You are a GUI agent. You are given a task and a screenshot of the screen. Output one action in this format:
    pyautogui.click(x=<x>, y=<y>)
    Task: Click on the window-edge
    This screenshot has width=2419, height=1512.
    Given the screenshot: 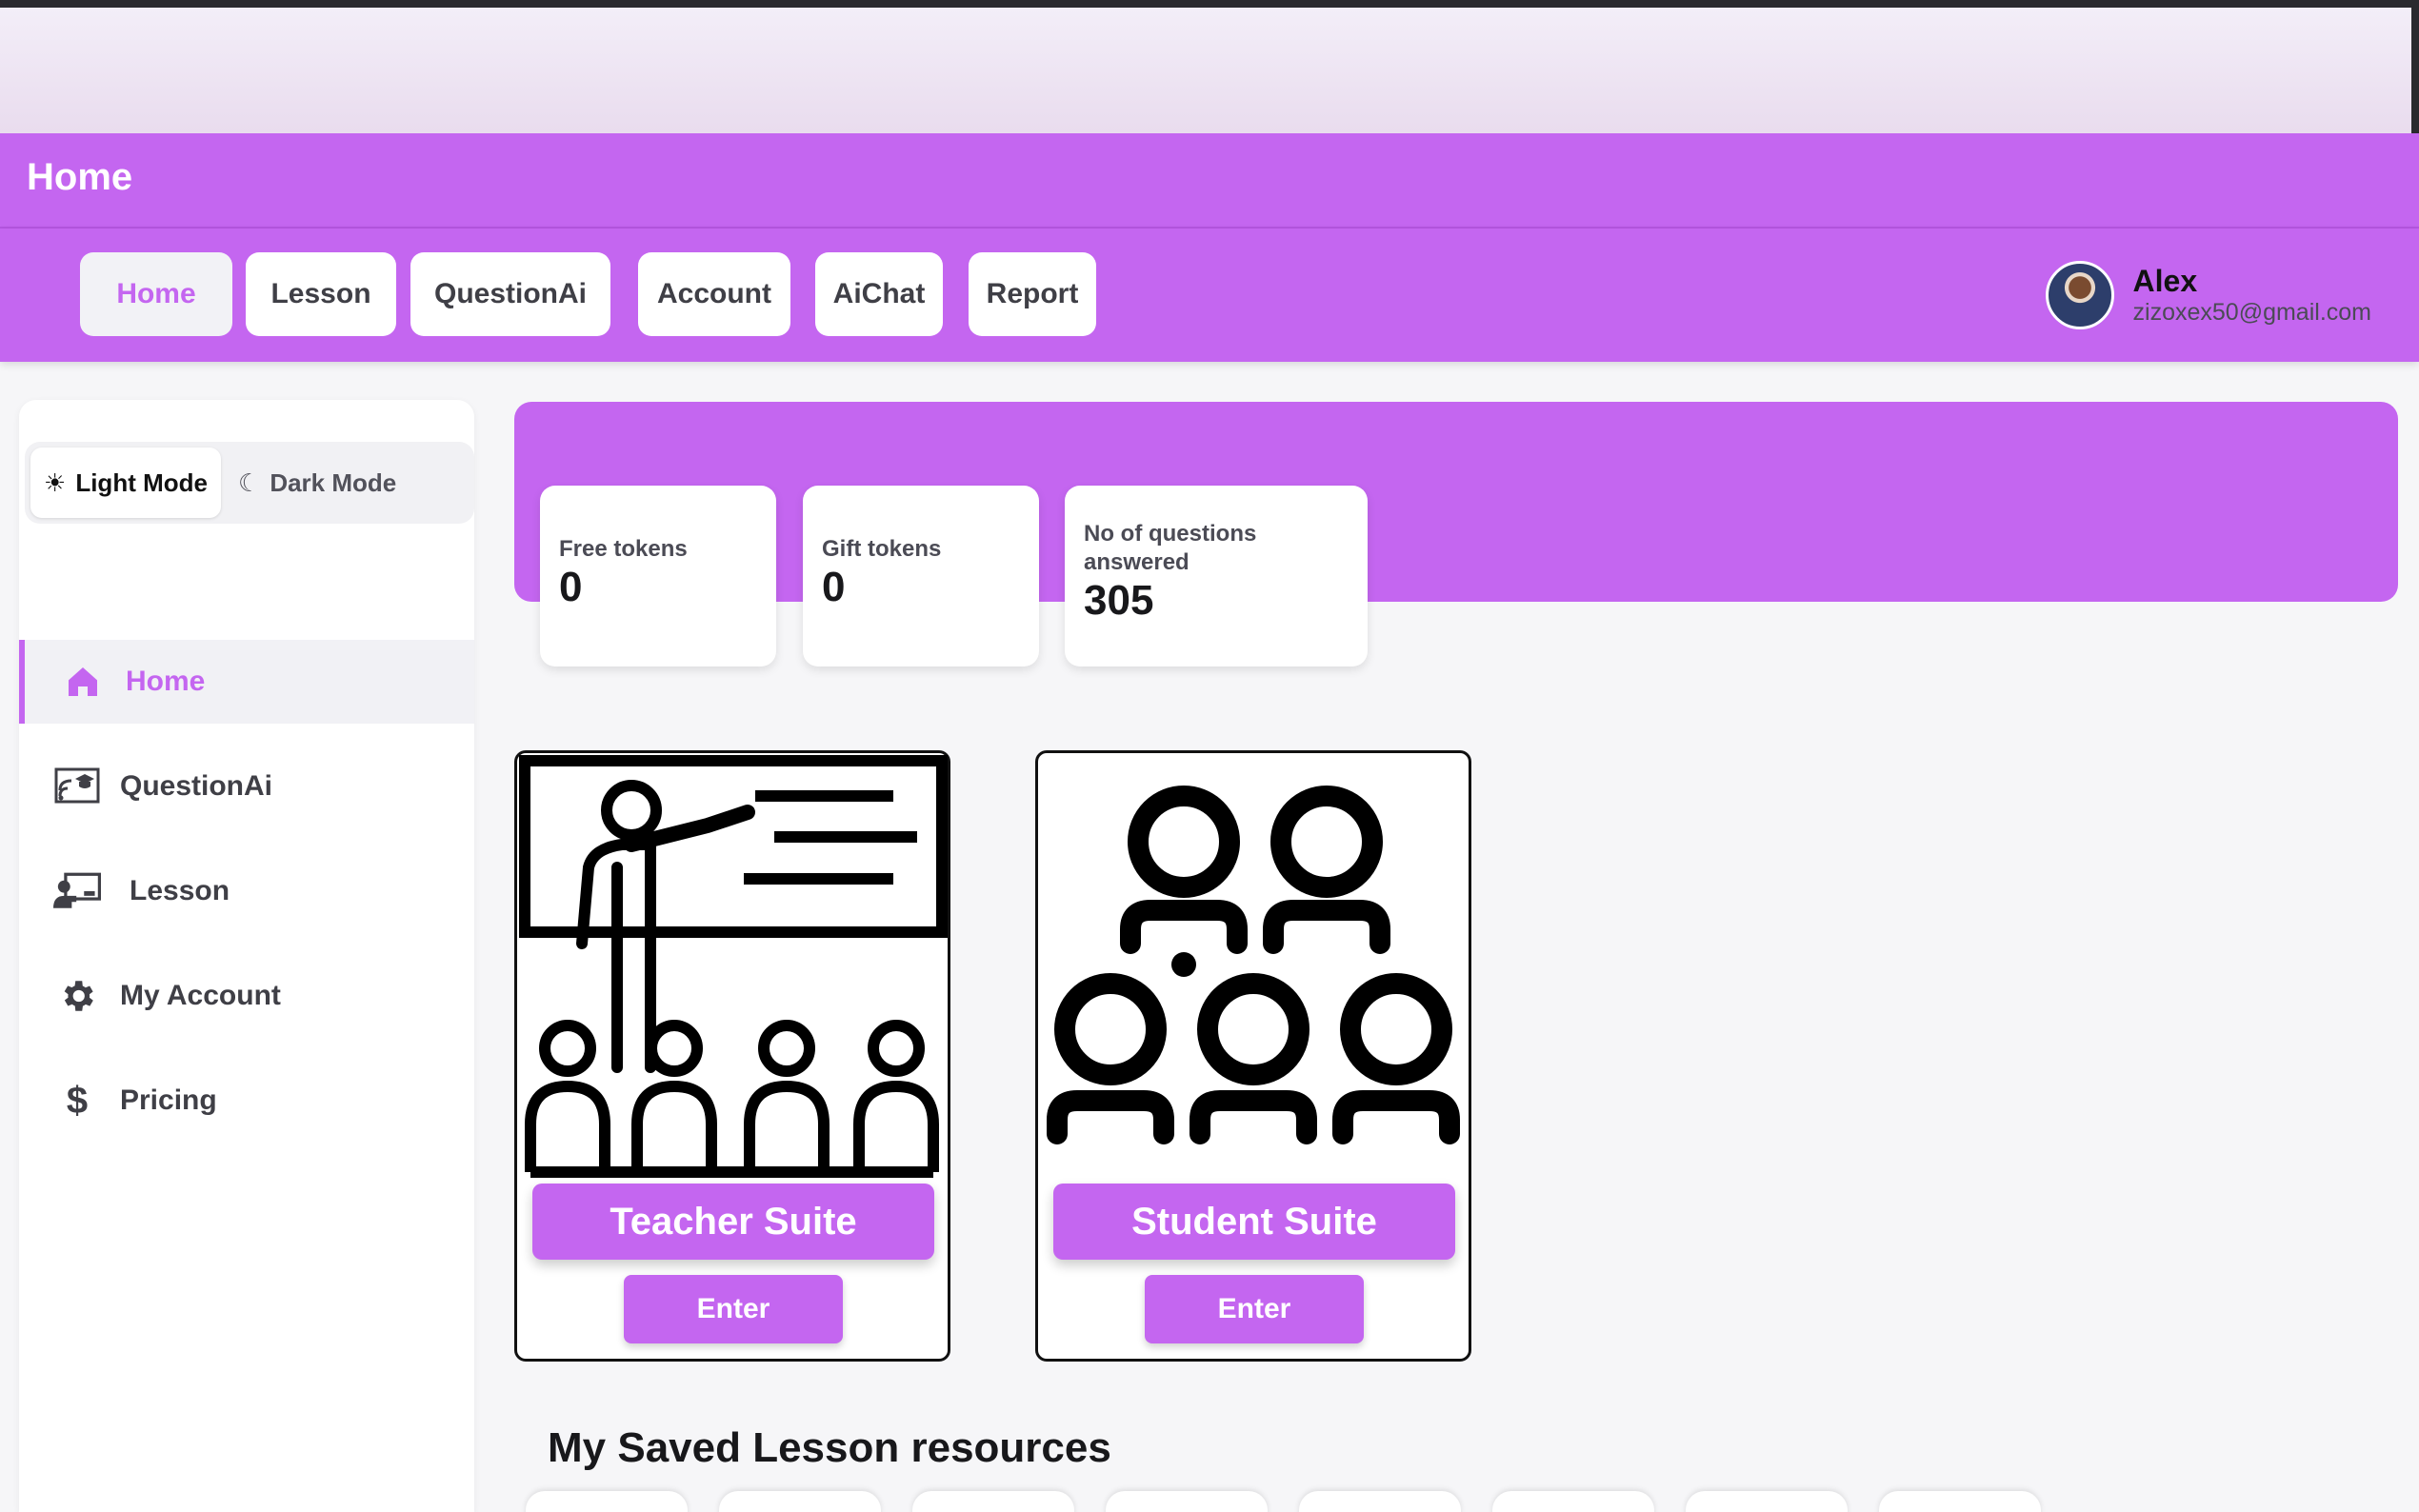 What is the action you would take?
    pyautogui.click(x=2415, y=70)
    